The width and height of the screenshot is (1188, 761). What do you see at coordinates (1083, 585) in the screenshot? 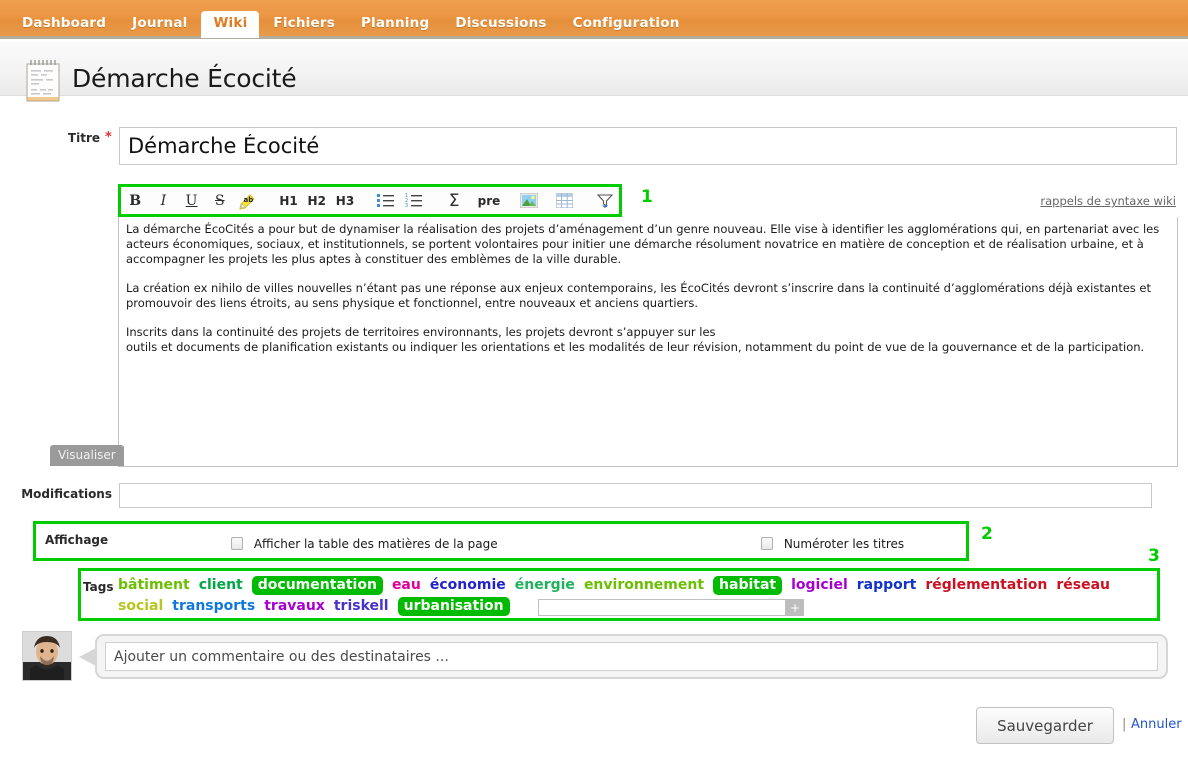
I see `tag-r-seau: réseau` at bounding box center [1083, 585].